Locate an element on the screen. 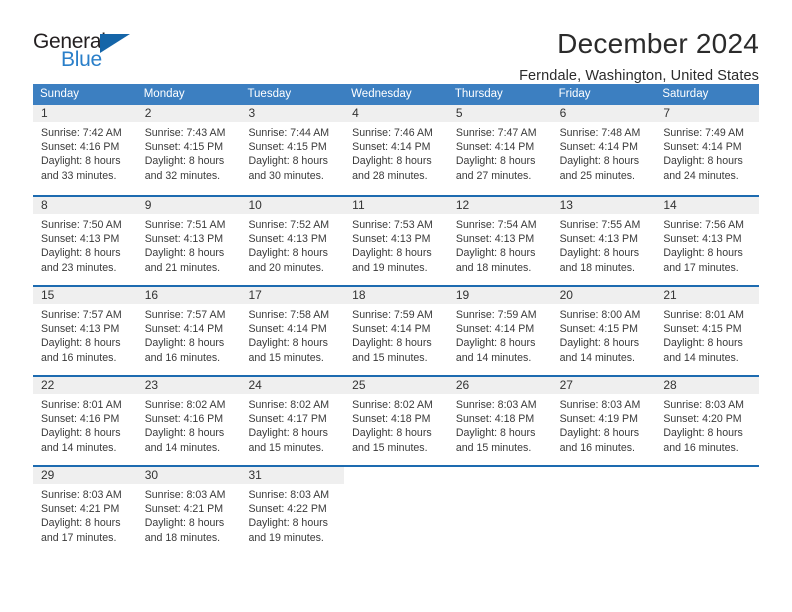 This screenshot has width=792, height=612. day-number: 26 is located at coordinates (462, 385).